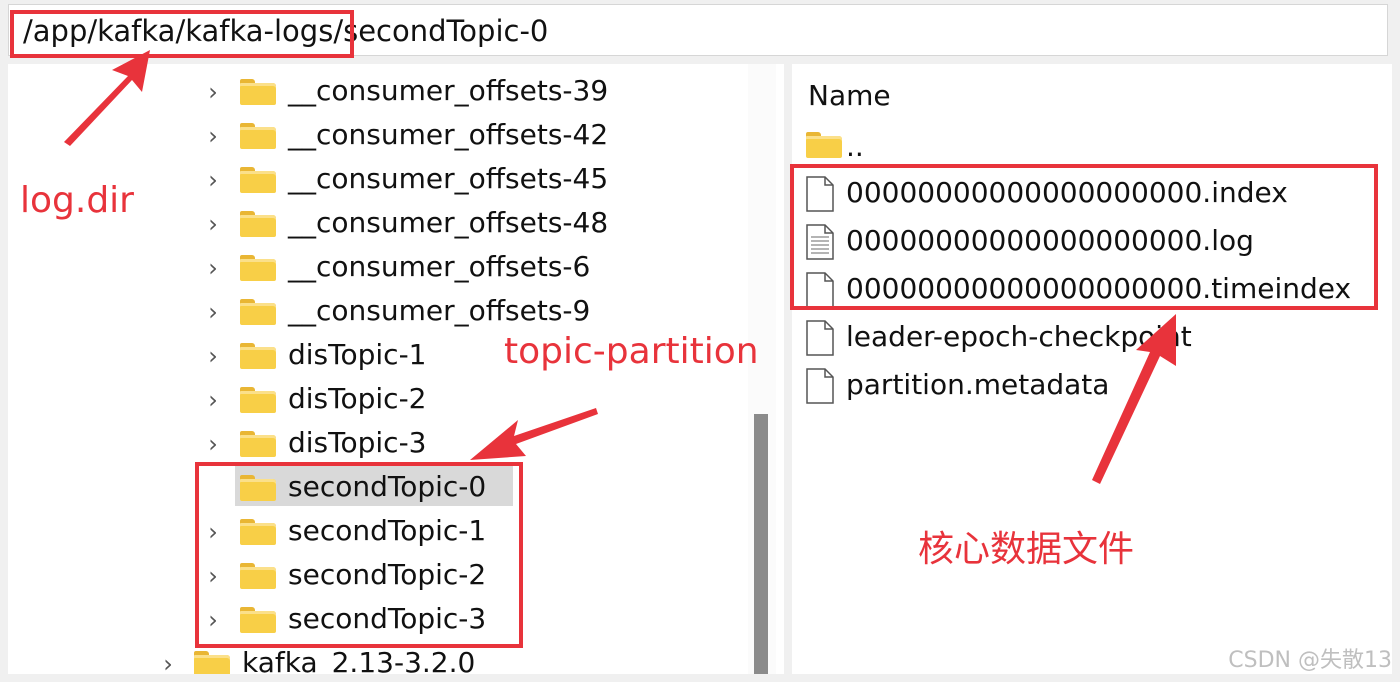 This screenshot has height=682, width=1400. I want to click on watermark: CSDN @失散13, so click(1310, 660).